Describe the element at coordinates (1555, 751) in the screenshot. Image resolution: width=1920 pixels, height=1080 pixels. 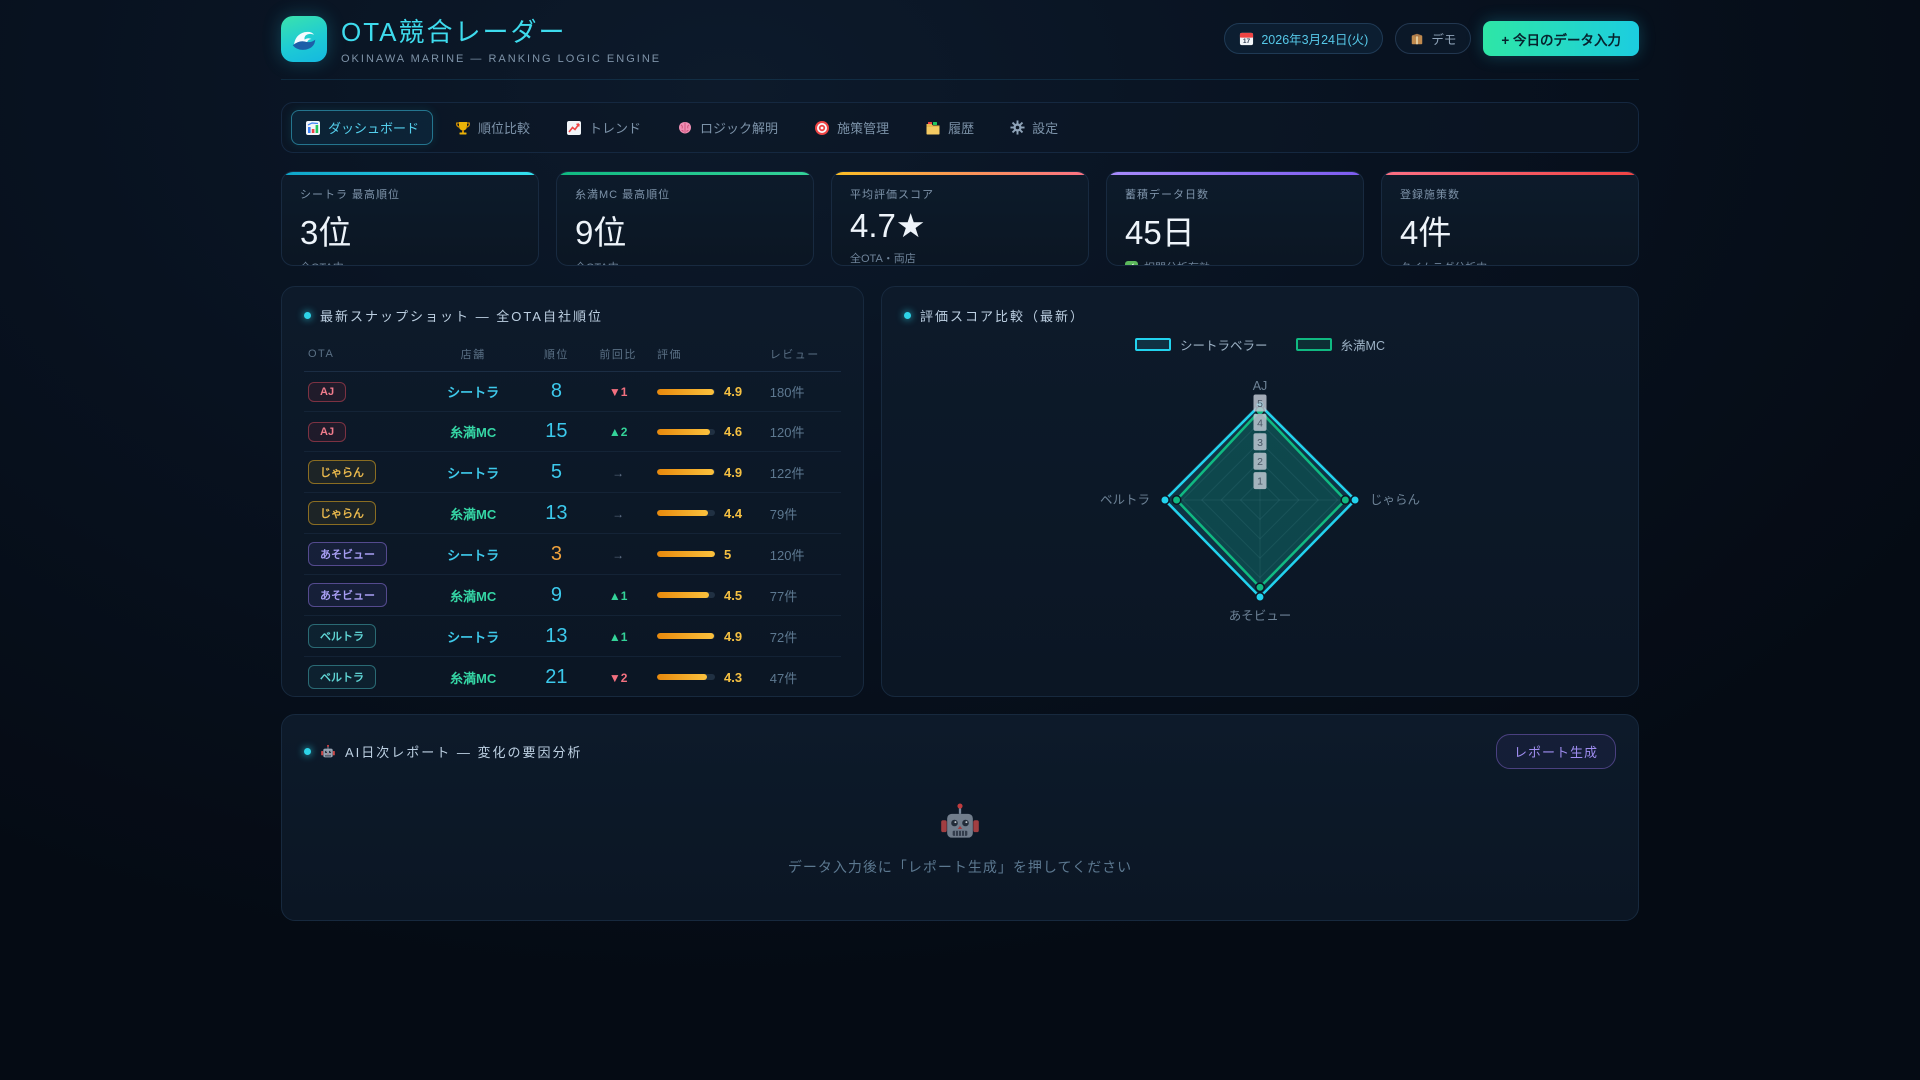
I see `generate-report-button: レポート生成` at that location.